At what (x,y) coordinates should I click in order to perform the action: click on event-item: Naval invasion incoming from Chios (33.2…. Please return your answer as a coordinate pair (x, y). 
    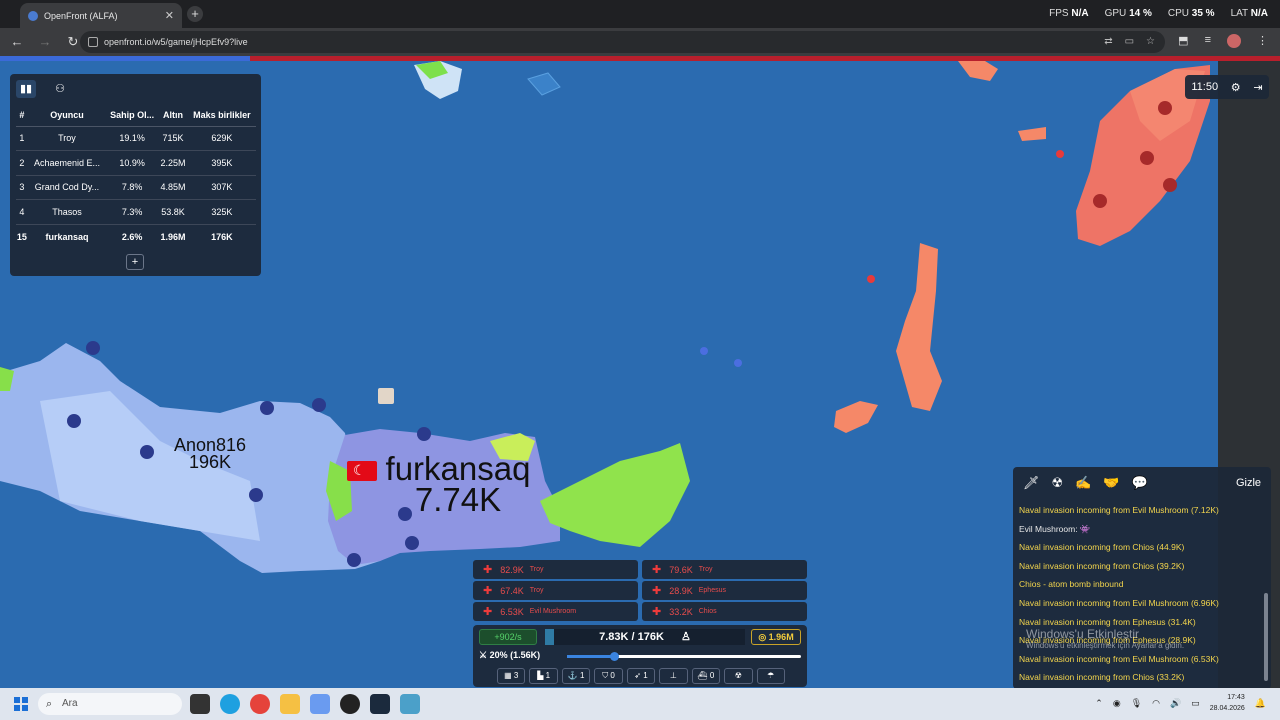
    Looking at the image, I should click on (1139, 677).